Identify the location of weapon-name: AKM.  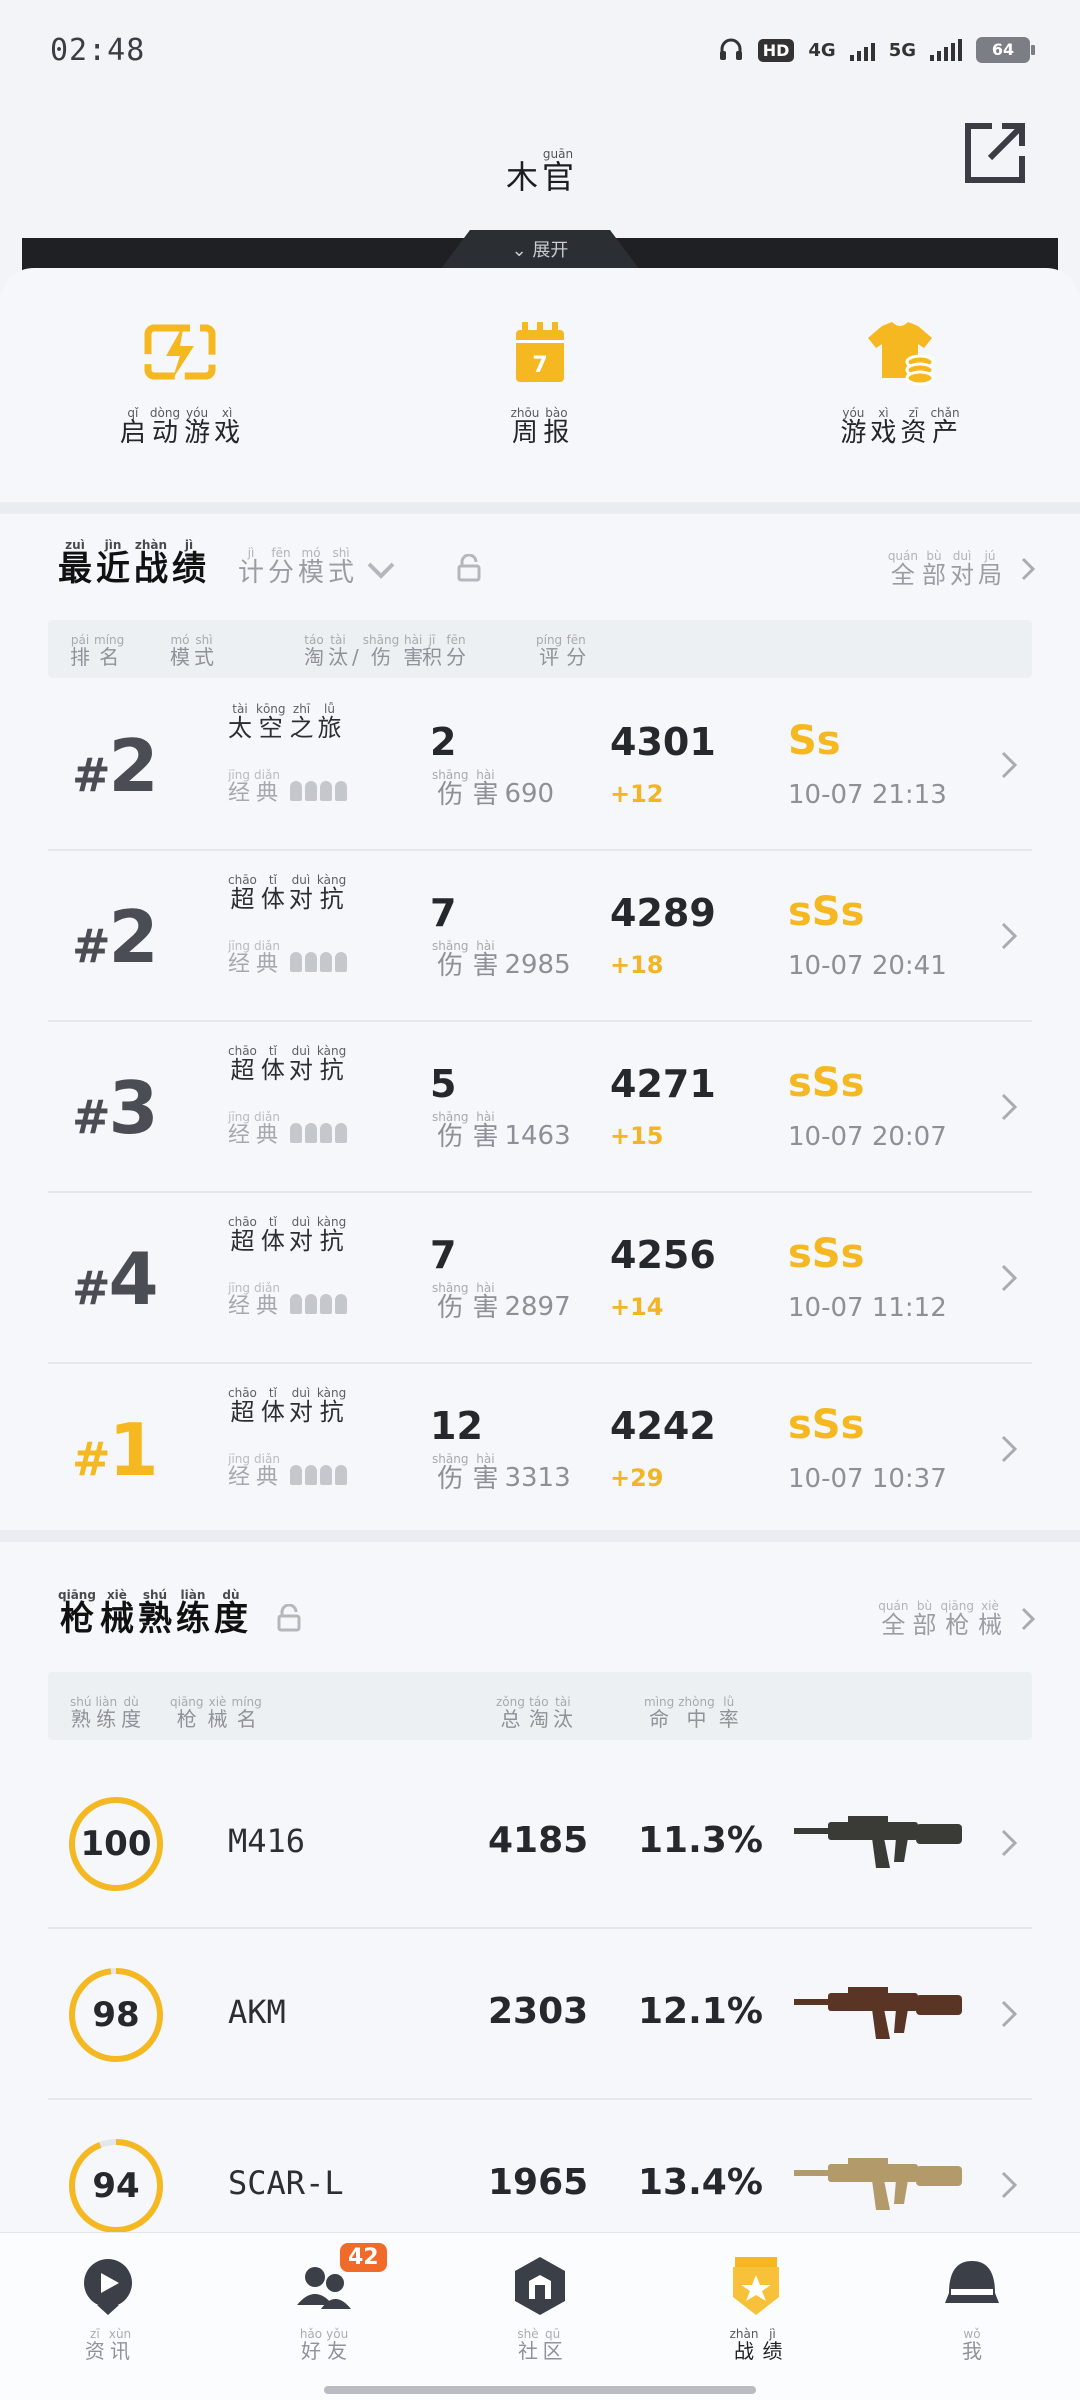
(257, 2012).